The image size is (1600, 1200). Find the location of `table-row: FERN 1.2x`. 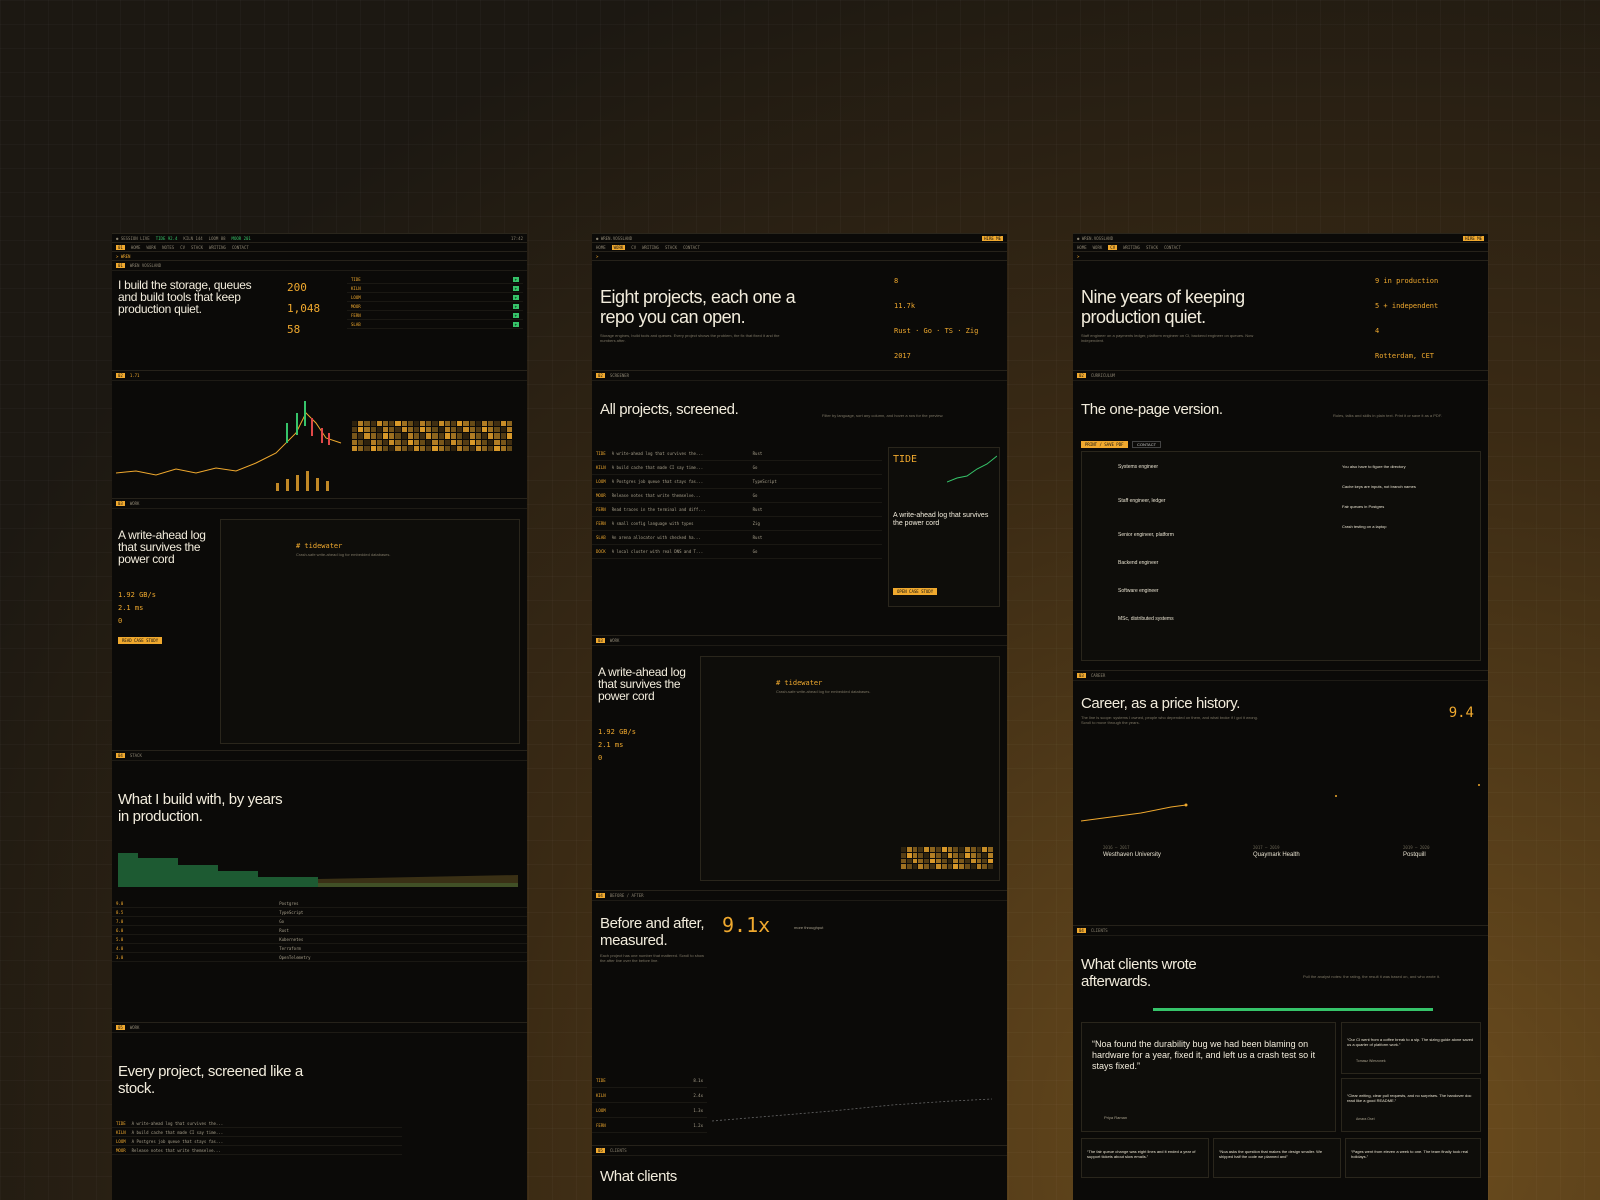

table-row: FERN 1.2x is located at coordinates (649, 1125).